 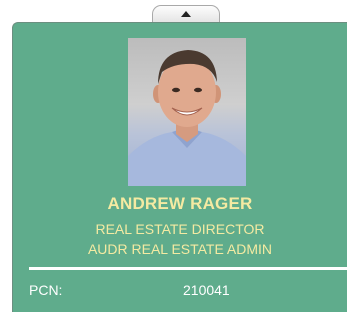 I want to click on employee-title: REAL ESTATE DIRECTOR, so click(x=180, y=229).